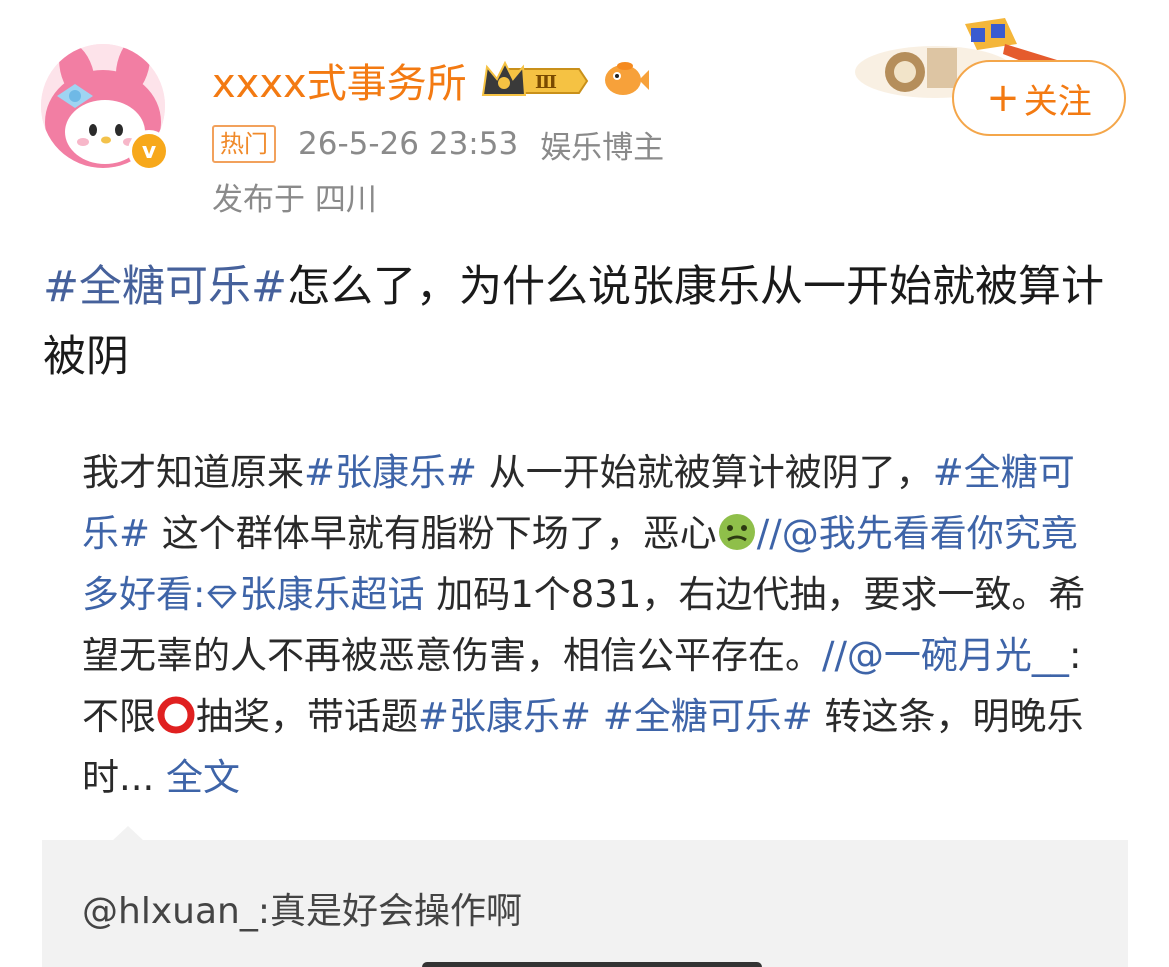 The height and width of the screenshot is (967, 1169). Describe the element at coordinates (149, 151) in the screenshot. I see `verified-icon: v` at that location.